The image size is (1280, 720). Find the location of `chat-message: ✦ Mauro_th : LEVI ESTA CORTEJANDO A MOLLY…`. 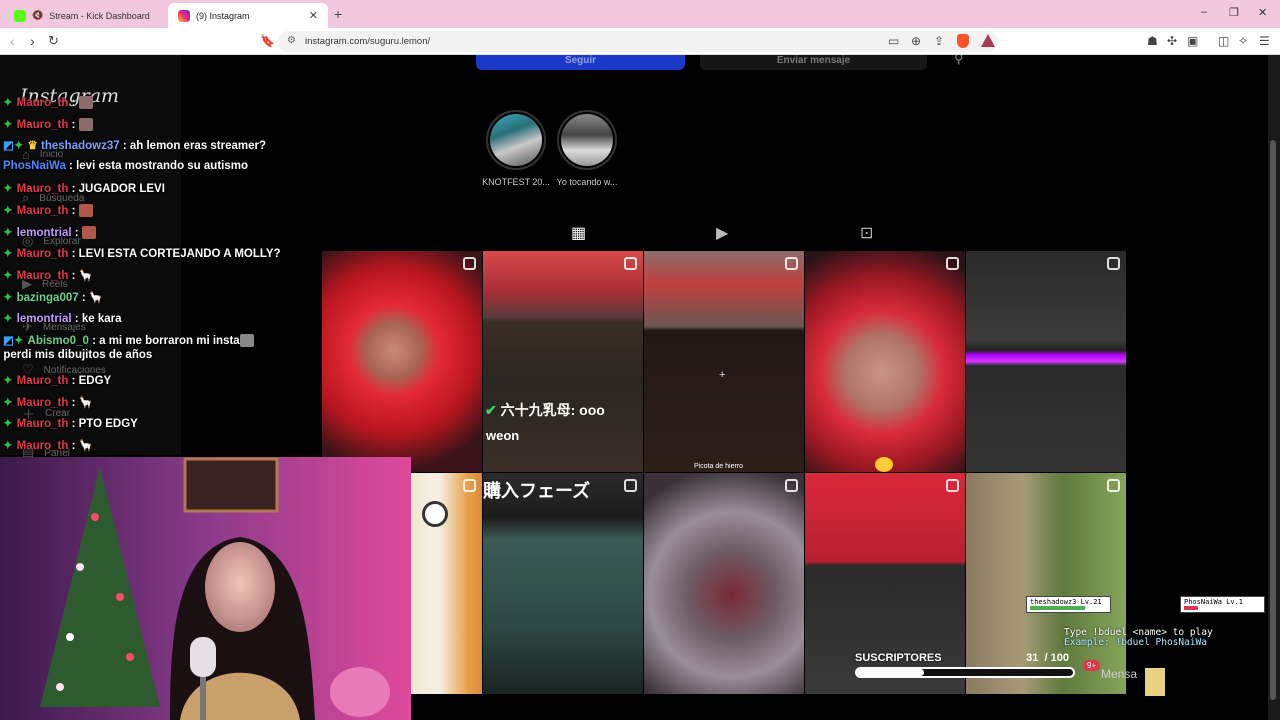

chat-message: ✦ Mauro_th : LEVI ESTA CORTEJANDO A MOLLY… is located at coordinates (142, 254).